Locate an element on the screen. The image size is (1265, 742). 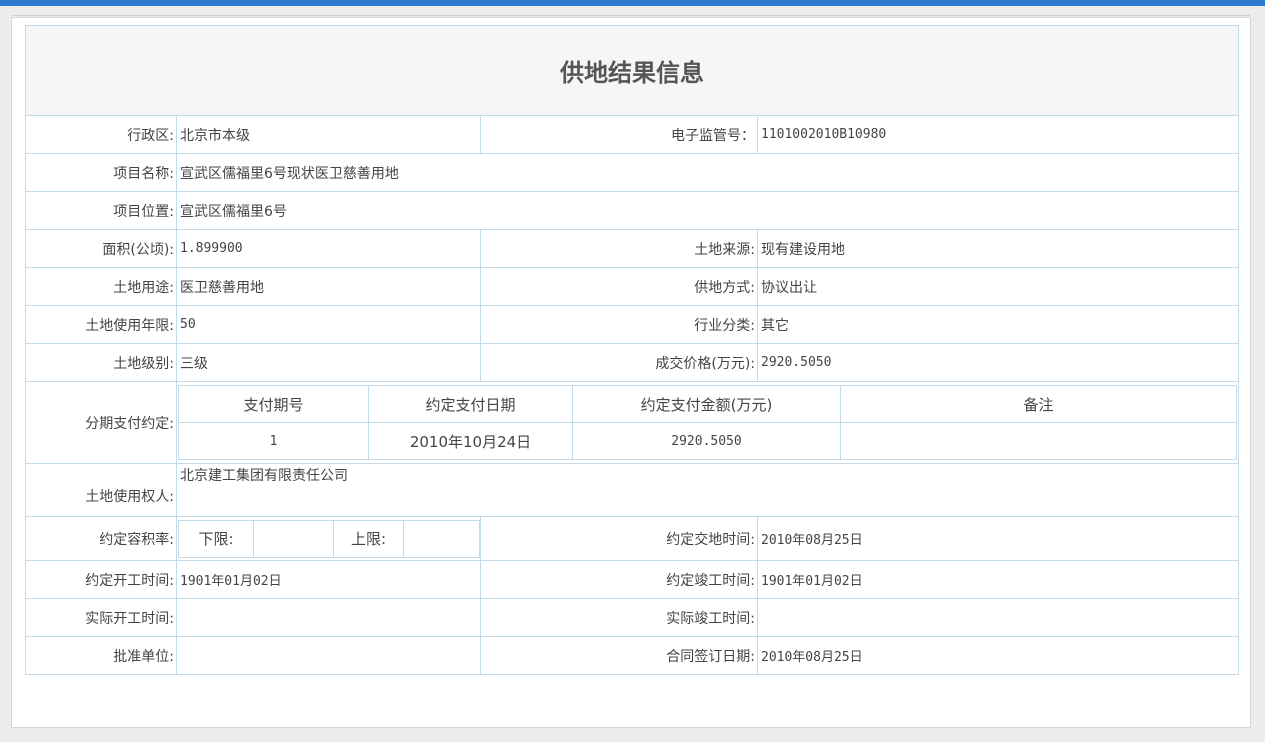
district-value: 北京市本级 is located at coordinates (328, 134).